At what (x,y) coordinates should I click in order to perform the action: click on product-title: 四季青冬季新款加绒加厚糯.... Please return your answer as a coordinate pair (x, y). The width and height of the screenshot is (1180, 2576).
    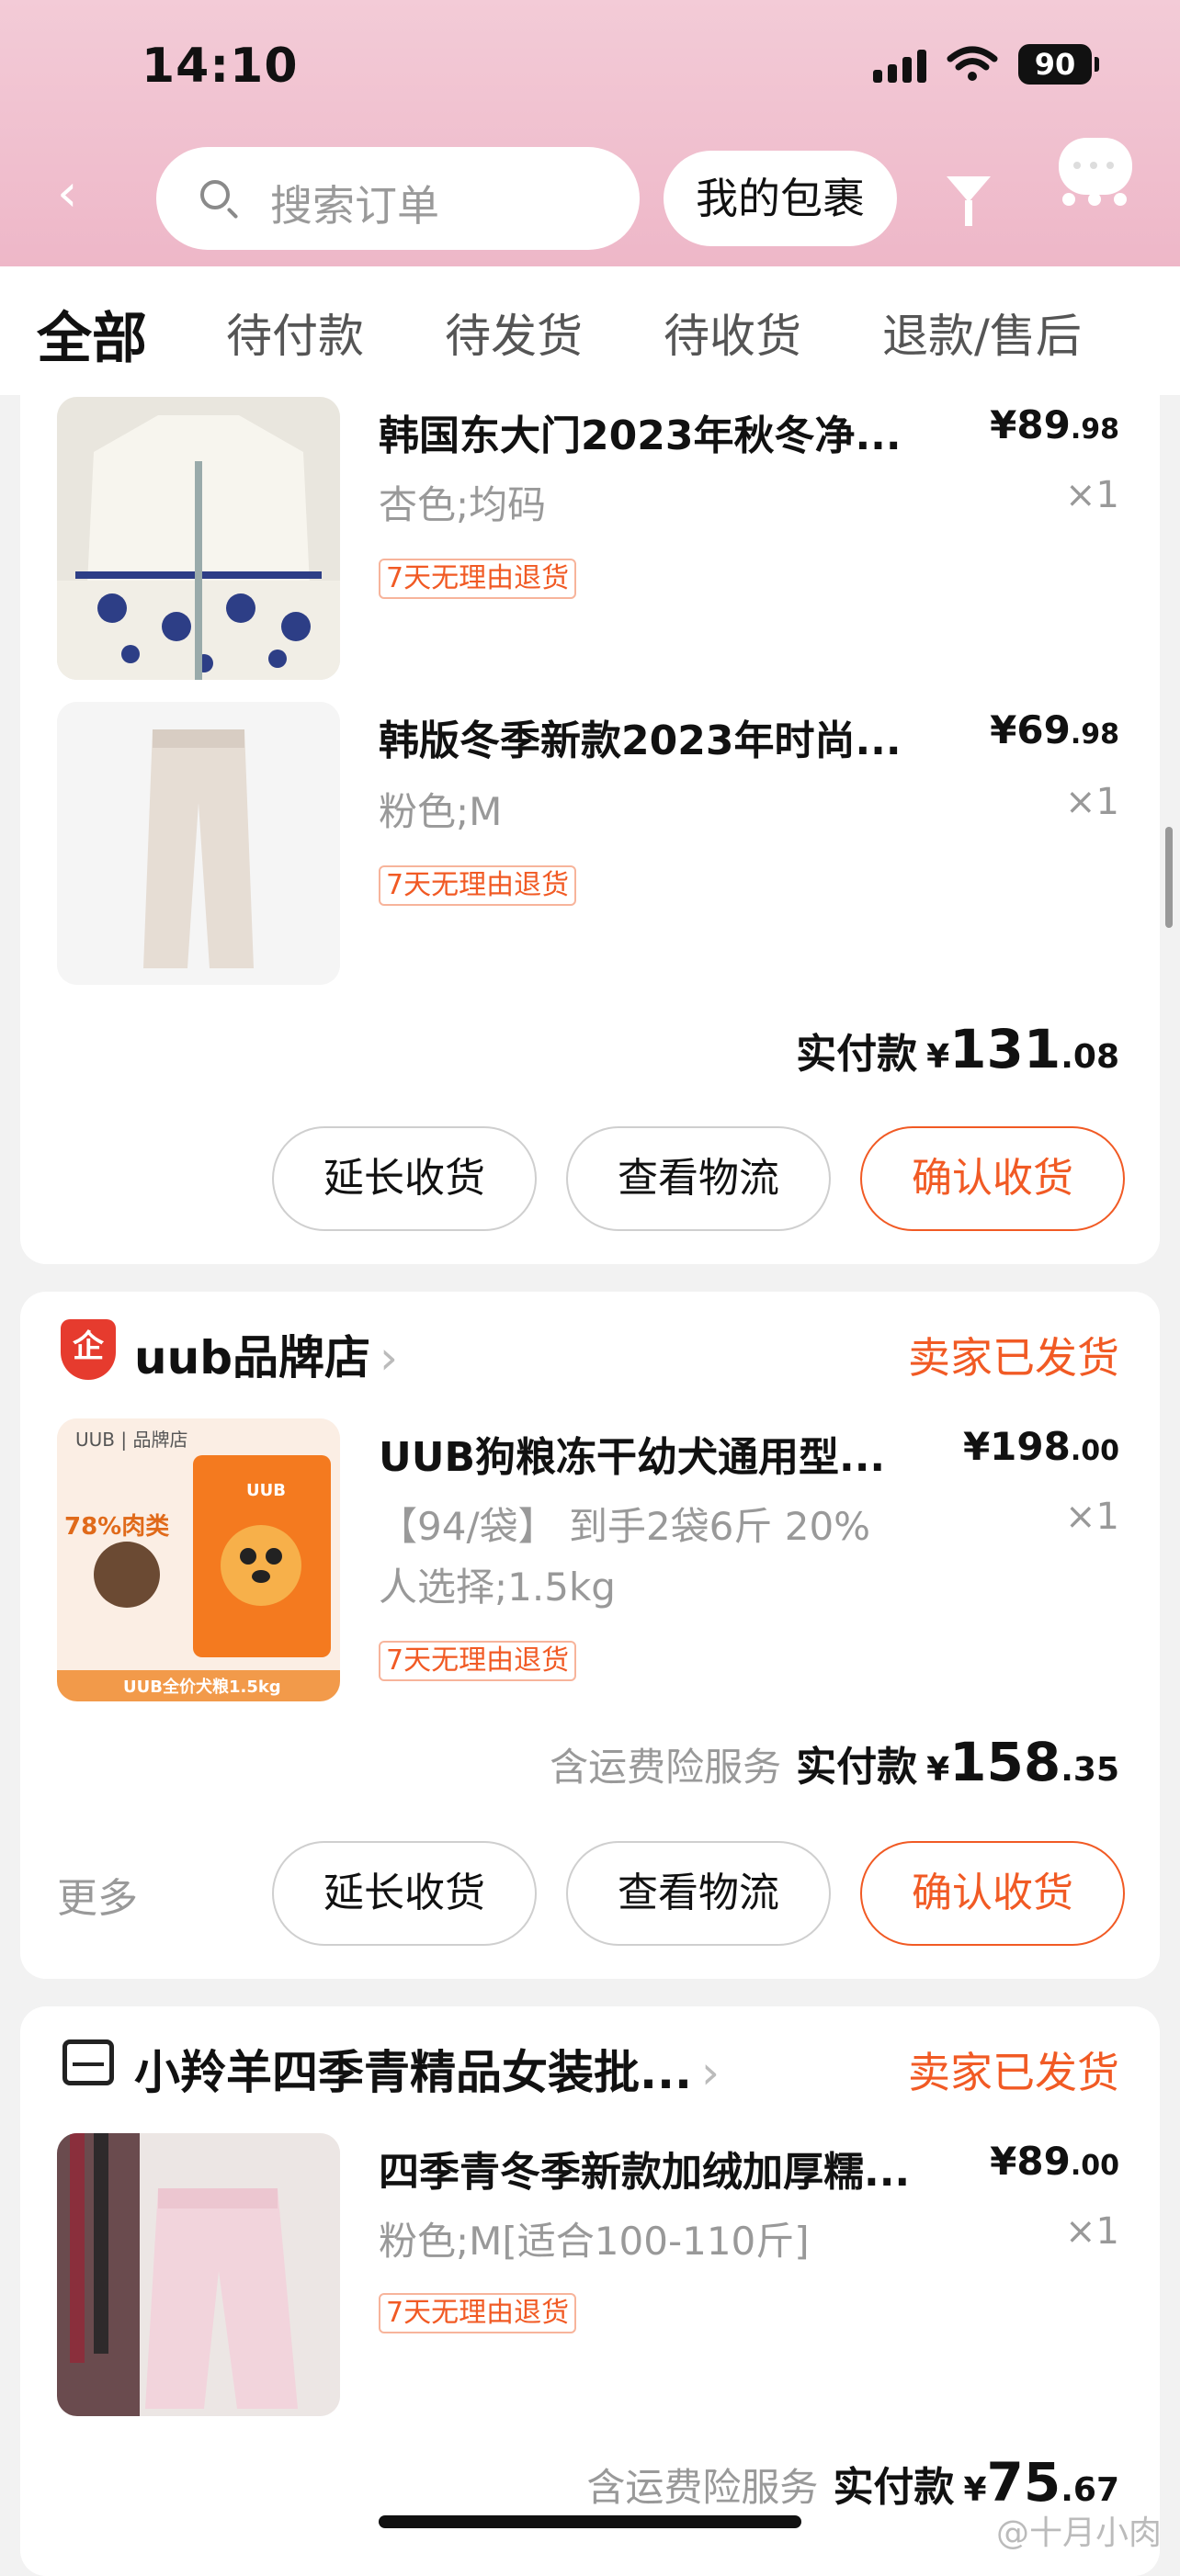
    Looking at the image, I should click on (644, 2168).